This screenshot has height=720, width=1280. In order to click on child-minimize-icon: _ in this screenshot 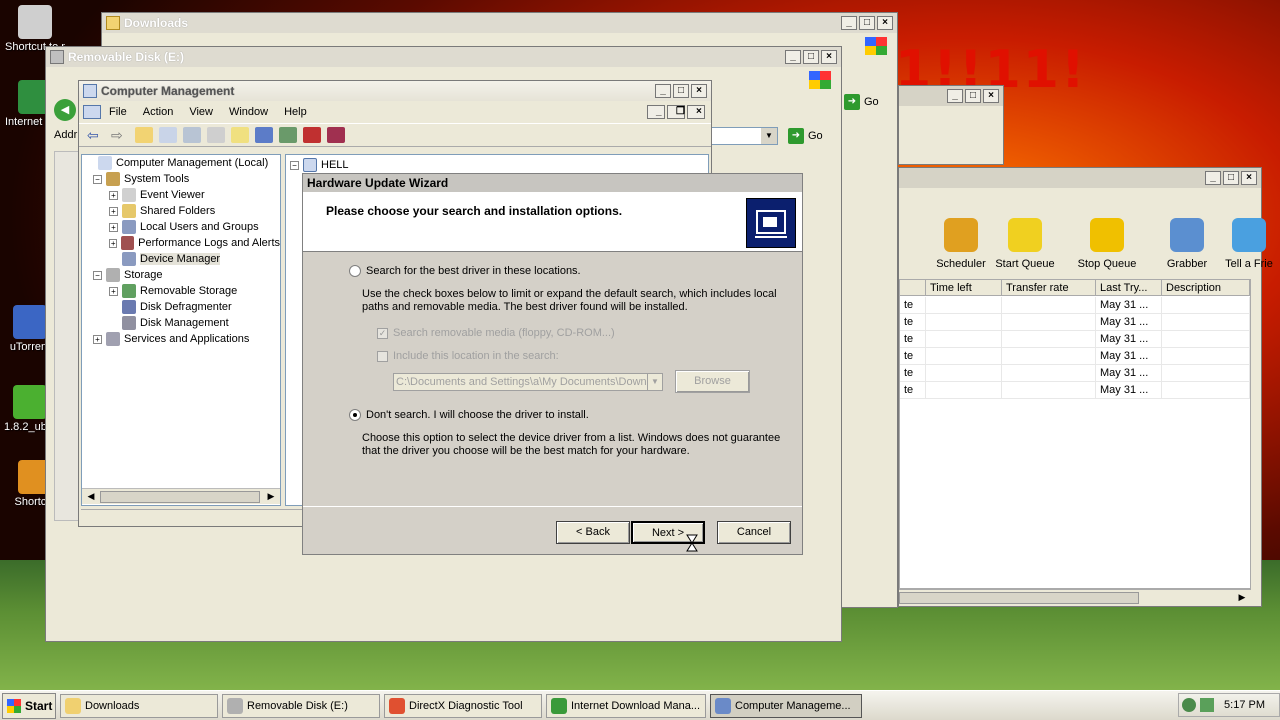, I will do `click(656, 112)`.